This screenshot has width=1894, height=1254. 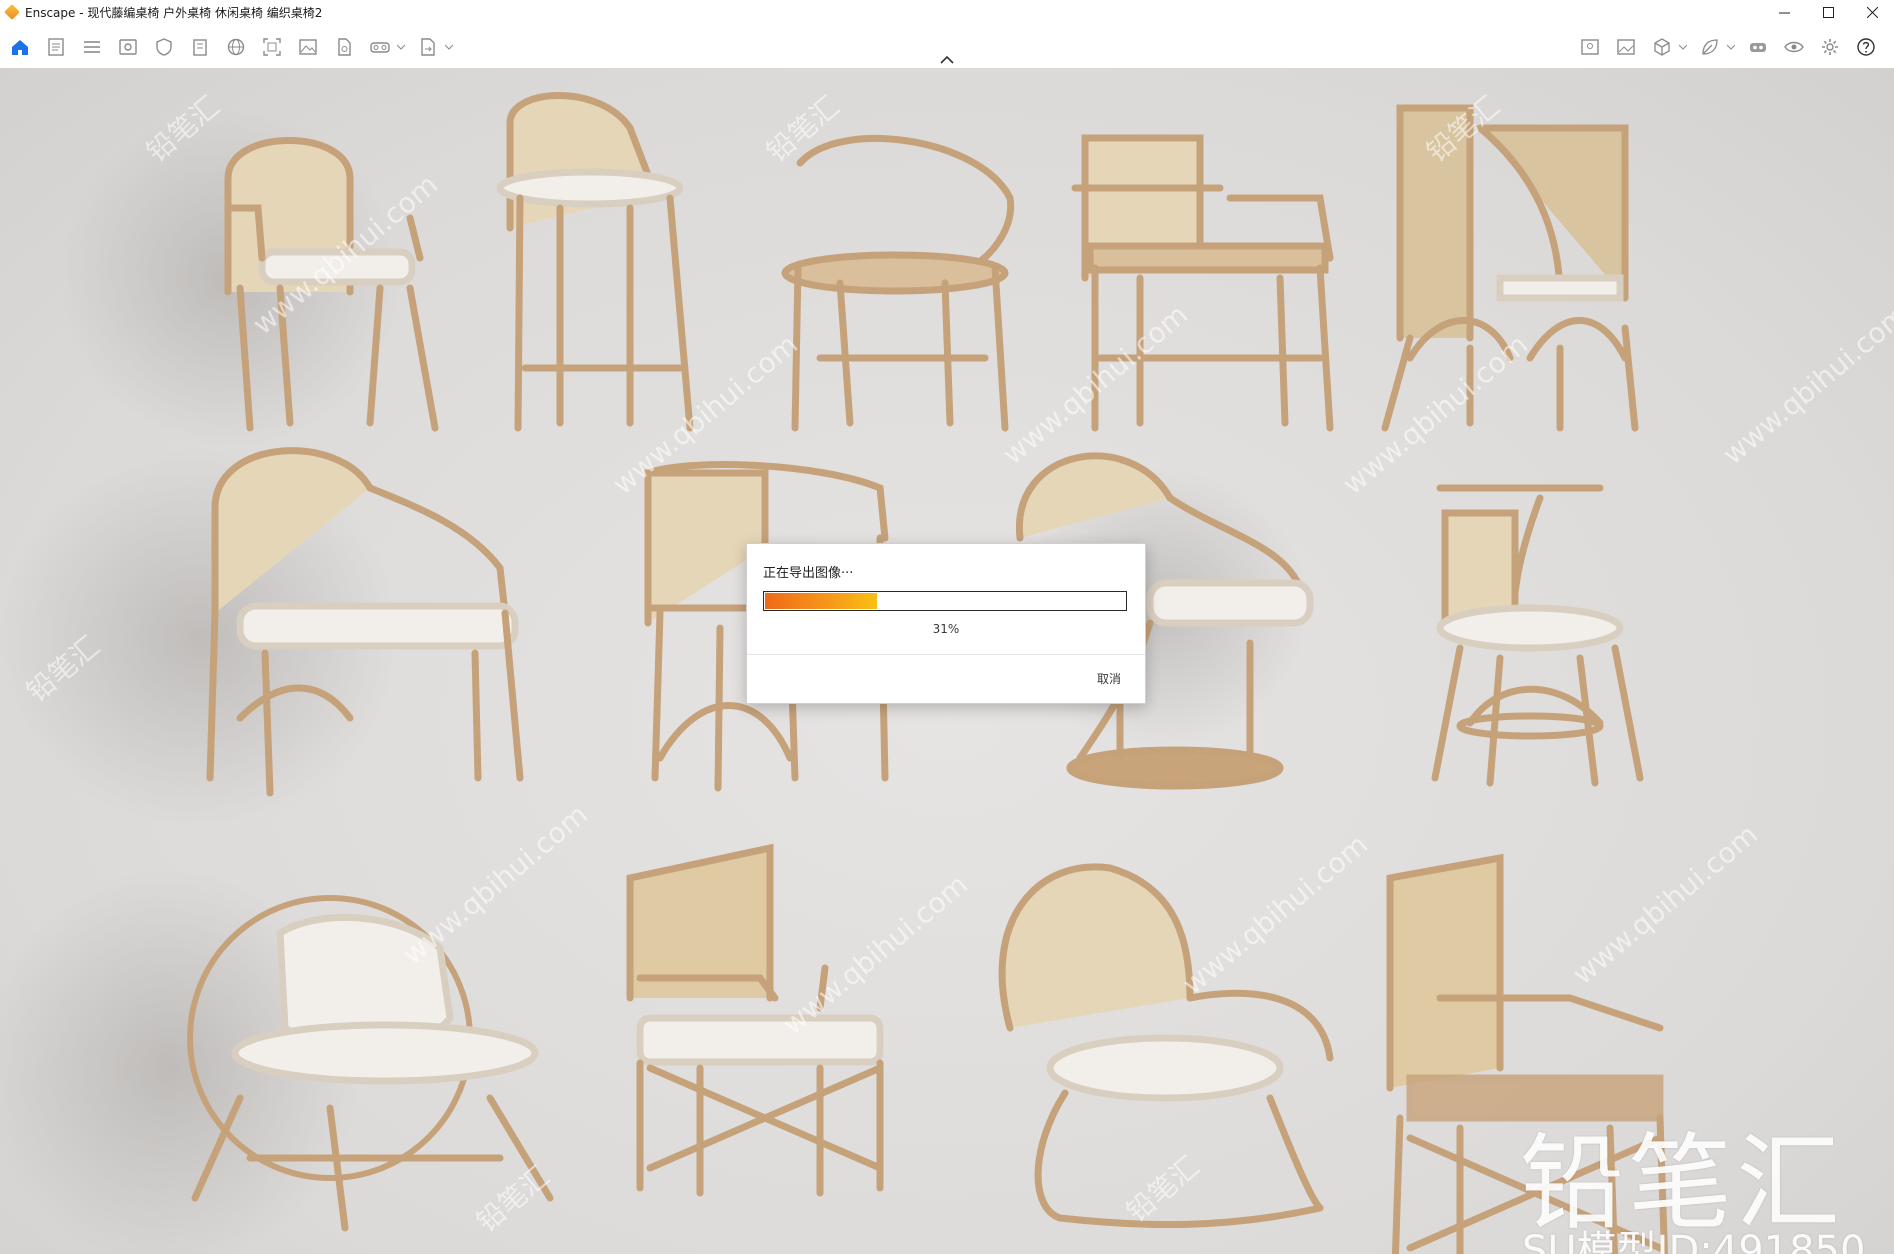 I want to click on capture-button, so click(x=272, y=47).